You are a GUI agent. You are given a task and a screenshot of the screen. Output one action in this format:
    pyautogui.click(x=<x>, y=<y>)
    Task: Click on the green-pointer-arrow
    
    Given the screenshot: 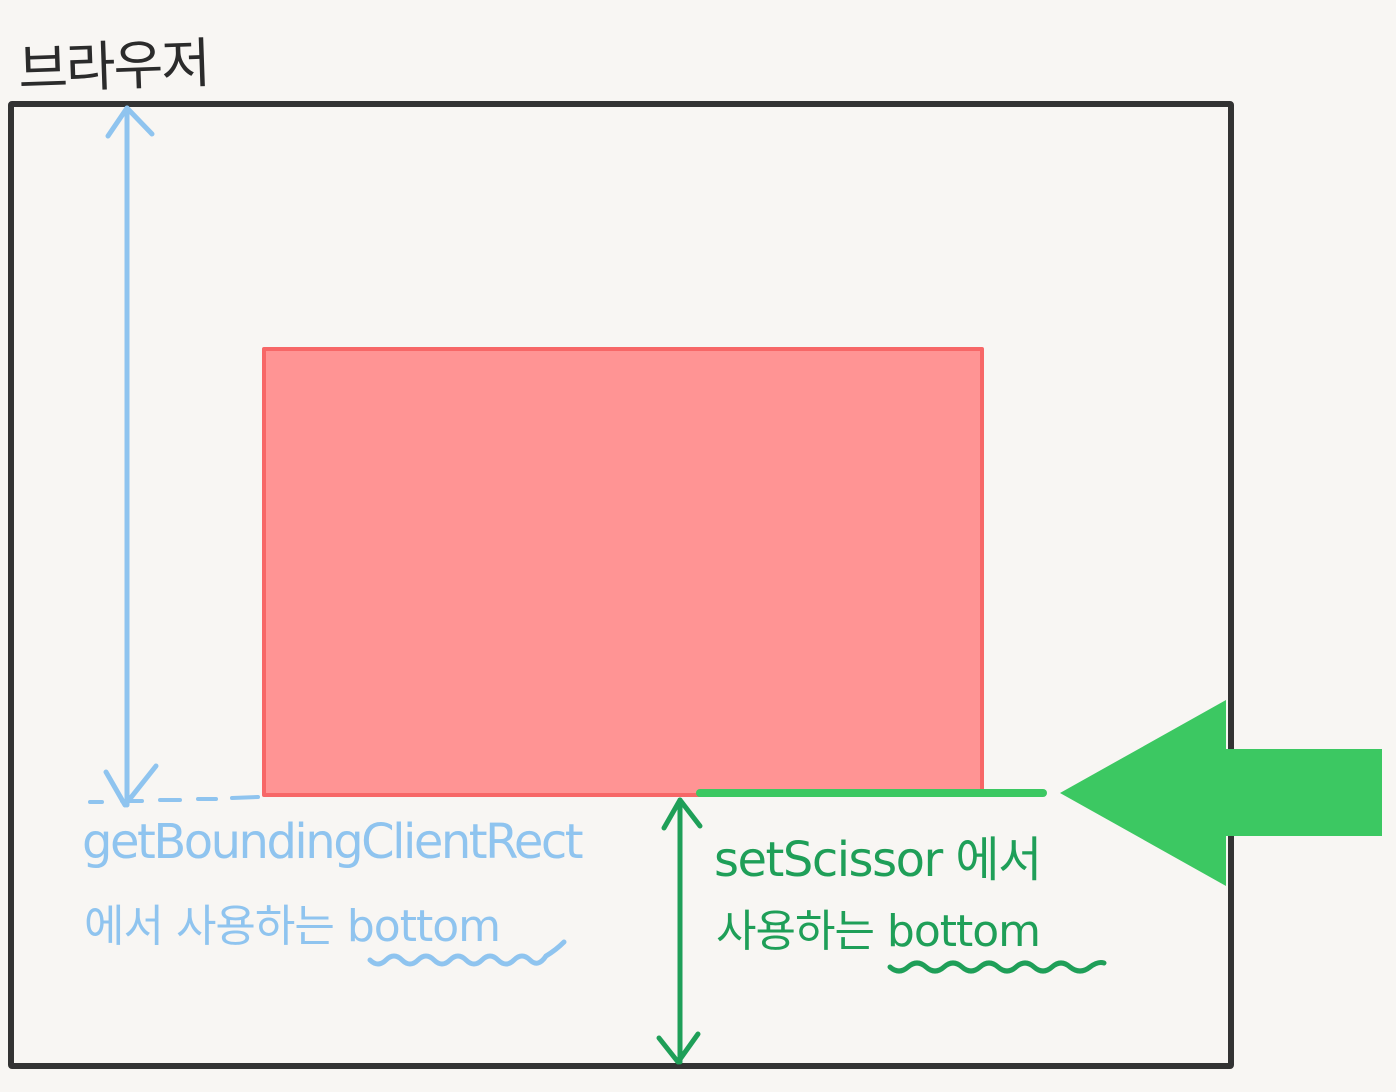 What is the action you would take?
    pyautogui.click(x=1221, y=793)
    